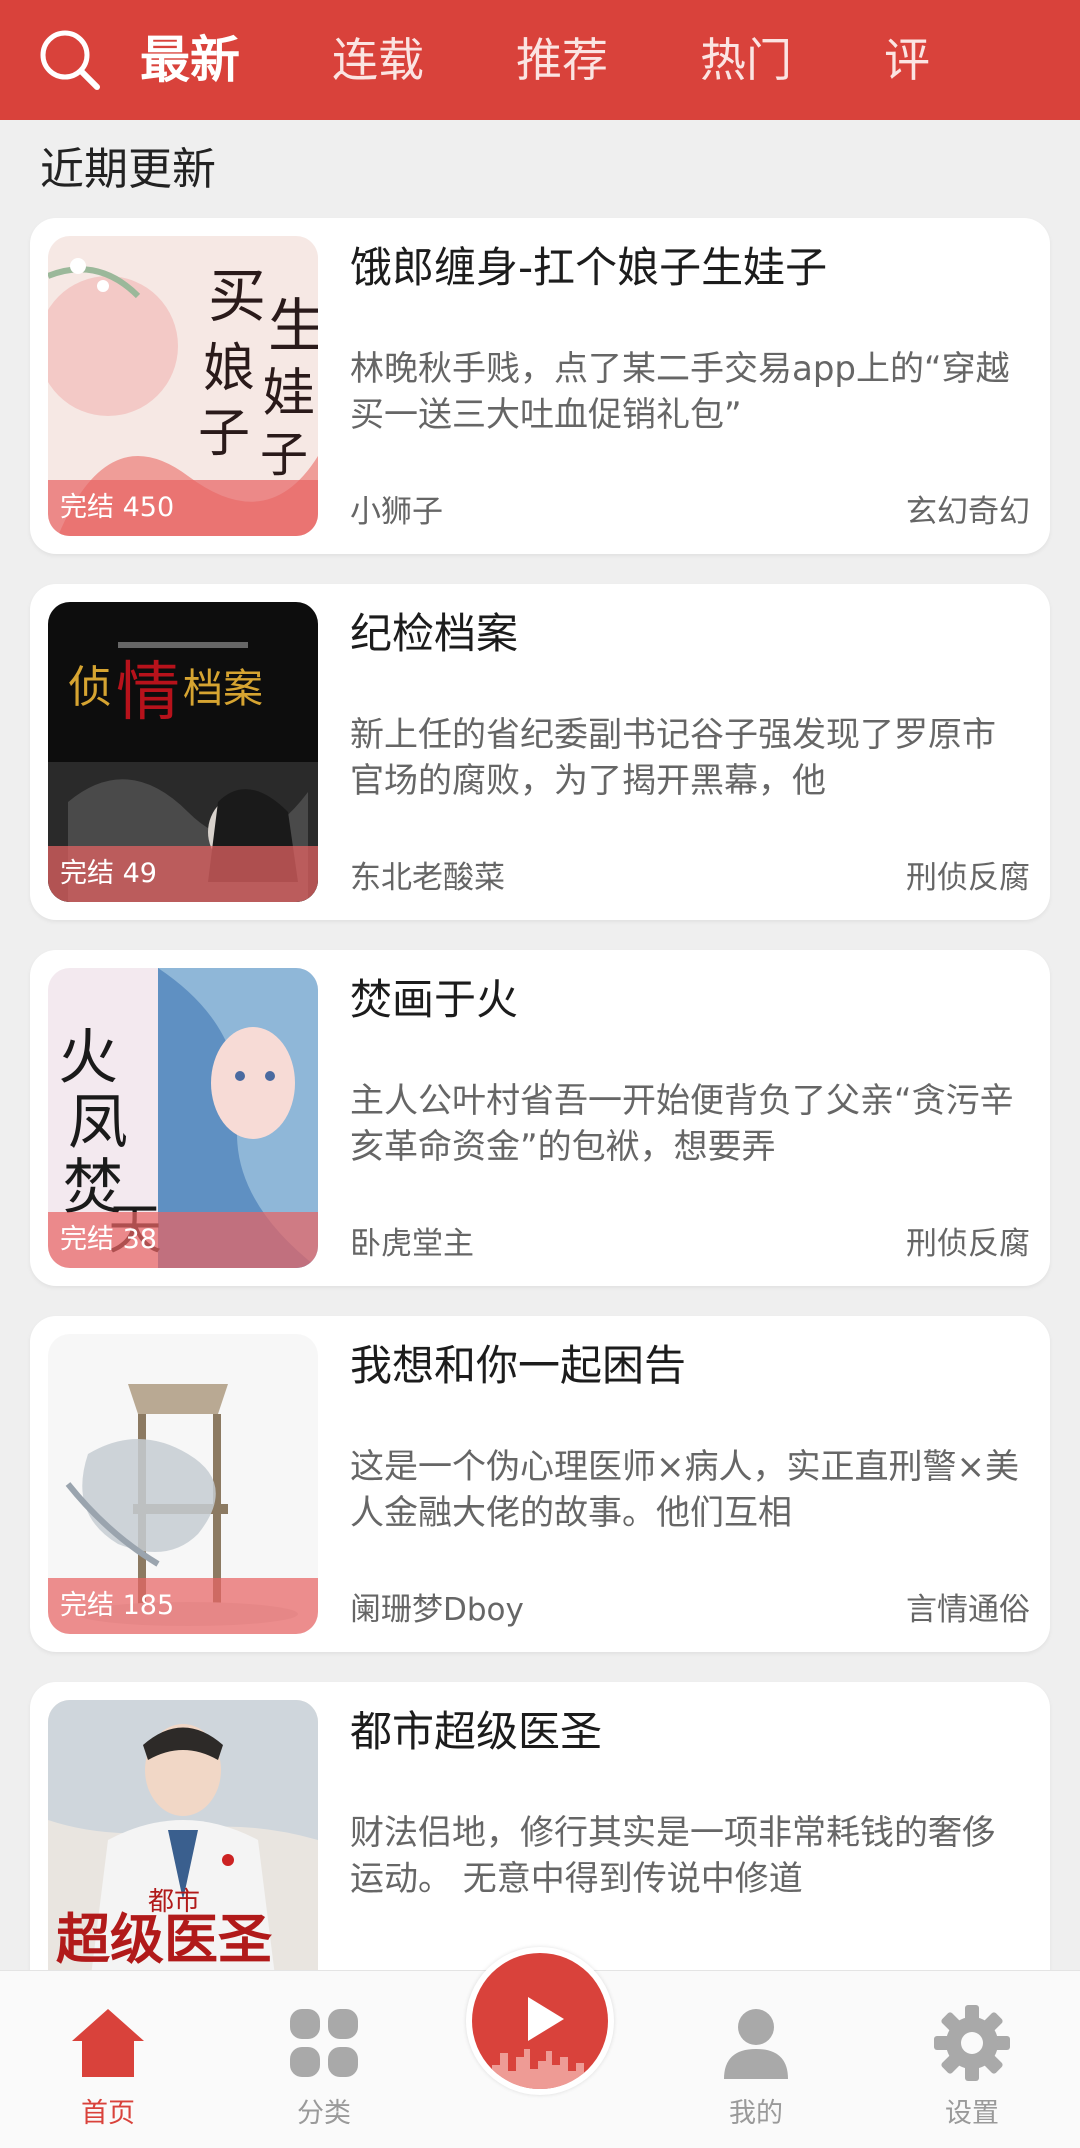 Image resolution: width=1080 pixels, height=2148 pixels. I want to click on book-cover: 火 凤 焚 天 完结 38, so click(183, 1118).